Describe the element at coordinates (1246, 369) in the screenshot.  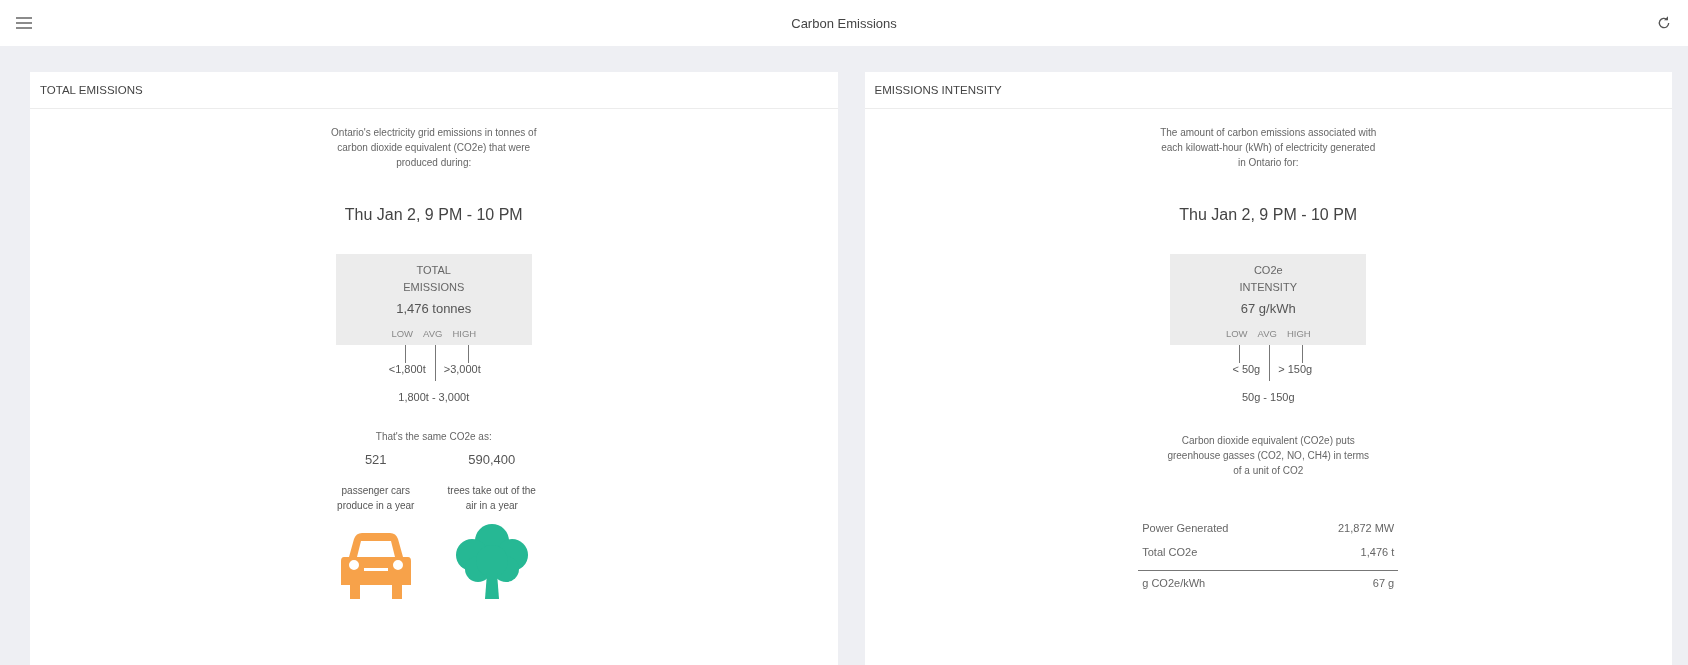
I see `low-range: < 50g` at that location.